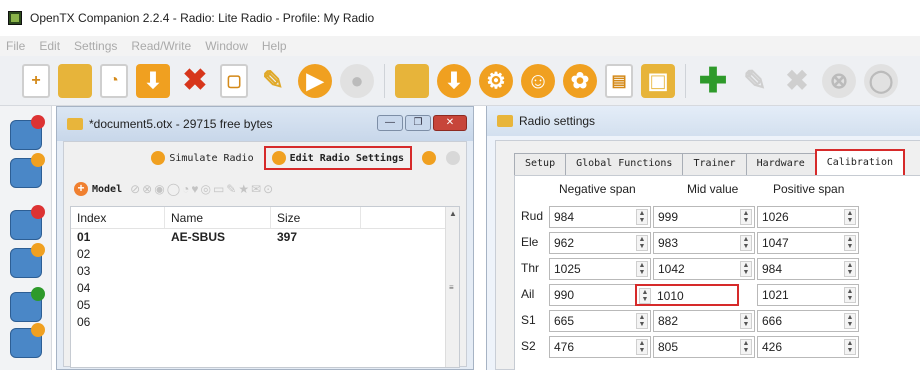 The image size is (920, 370). Describe the element at coordinates (808, 217) in the screenshot. I see `positive-span-spinbox: 1026 ▲ ▼` at that location.